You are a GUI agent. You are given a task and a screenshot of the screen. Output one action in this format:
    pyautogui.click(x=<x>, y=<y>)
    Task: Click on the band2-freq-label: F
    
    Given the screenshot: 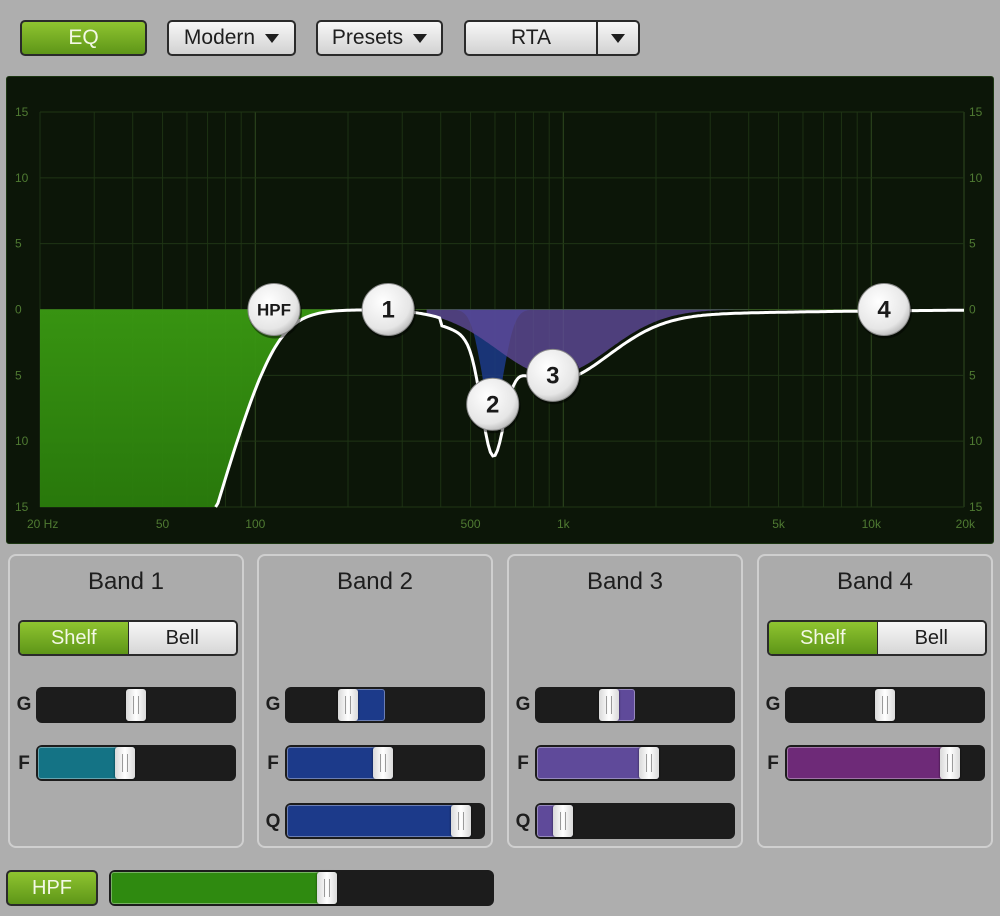 What is the action you would take?
    pyautogui.click(x=273, y=763)
    